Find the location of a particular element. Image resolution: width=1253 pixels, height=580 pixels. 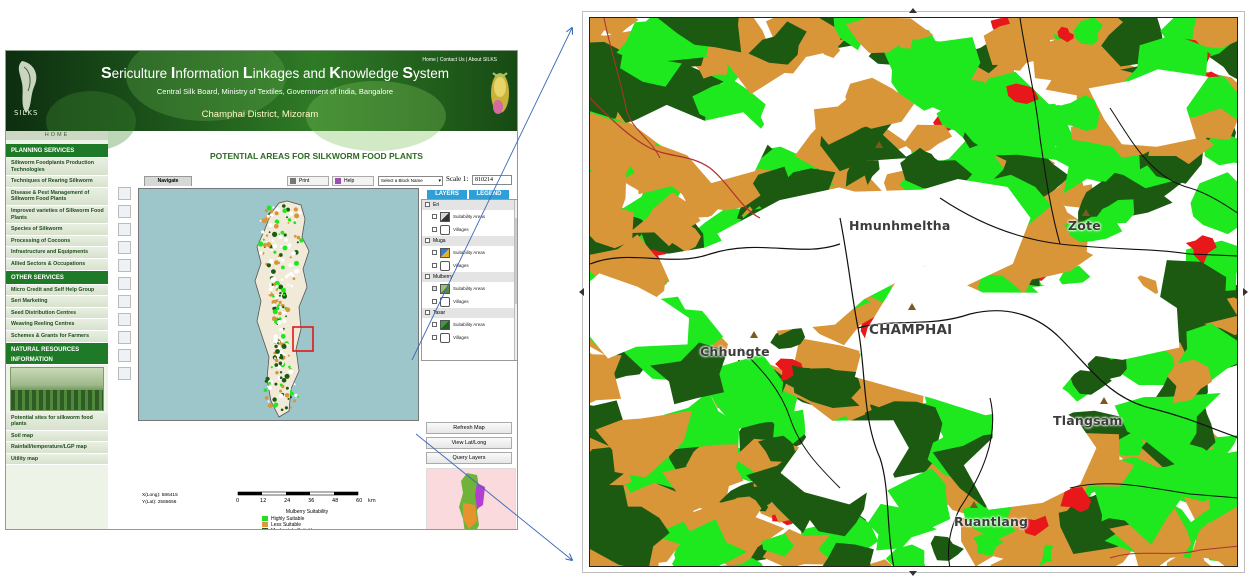

place-label-champhai: CHAMPHAI is located at coordinates (911, 330).